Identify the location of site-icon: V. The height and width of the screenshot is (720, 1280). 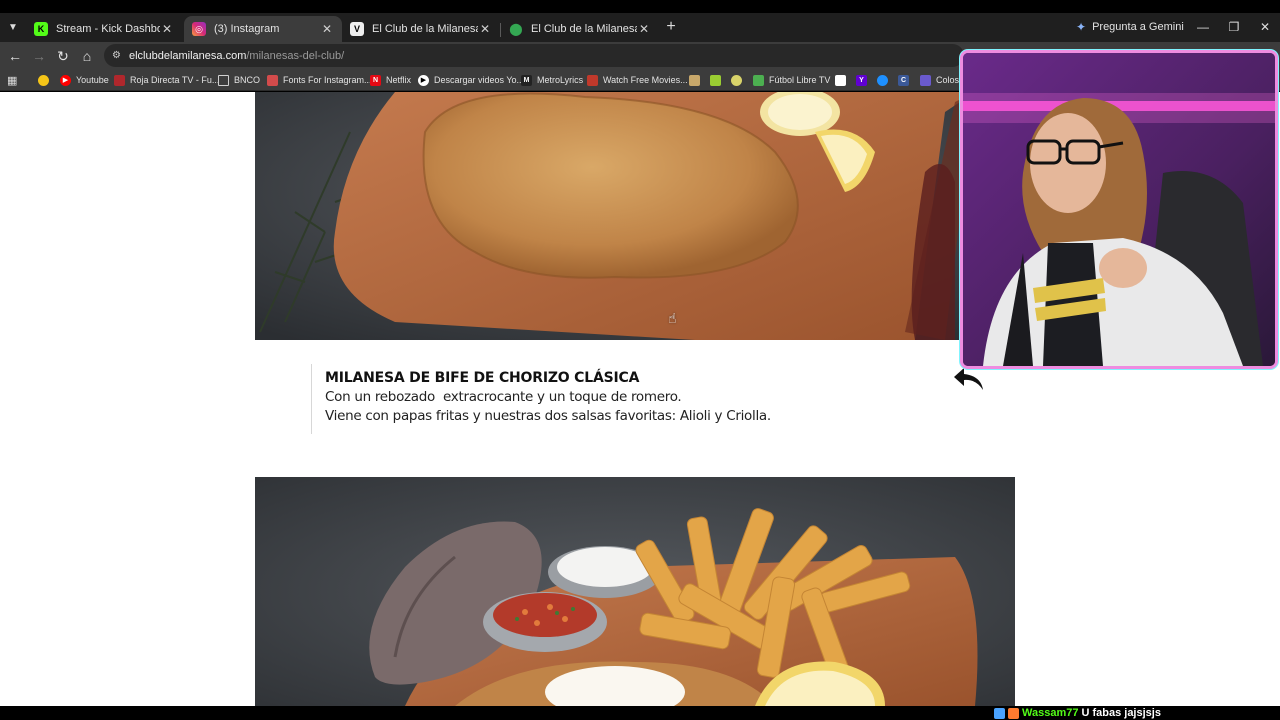
(357, 29).